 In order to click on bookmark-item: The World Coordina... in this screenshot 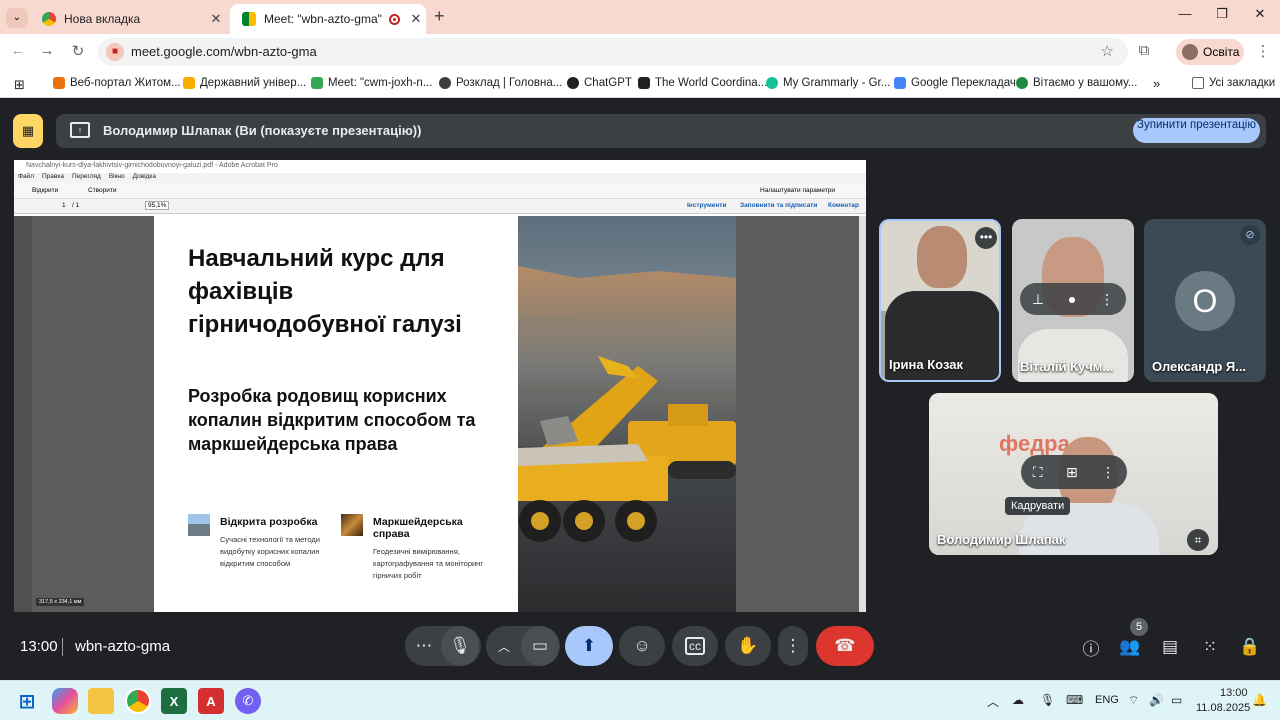, I will do `click(702, 83)`.